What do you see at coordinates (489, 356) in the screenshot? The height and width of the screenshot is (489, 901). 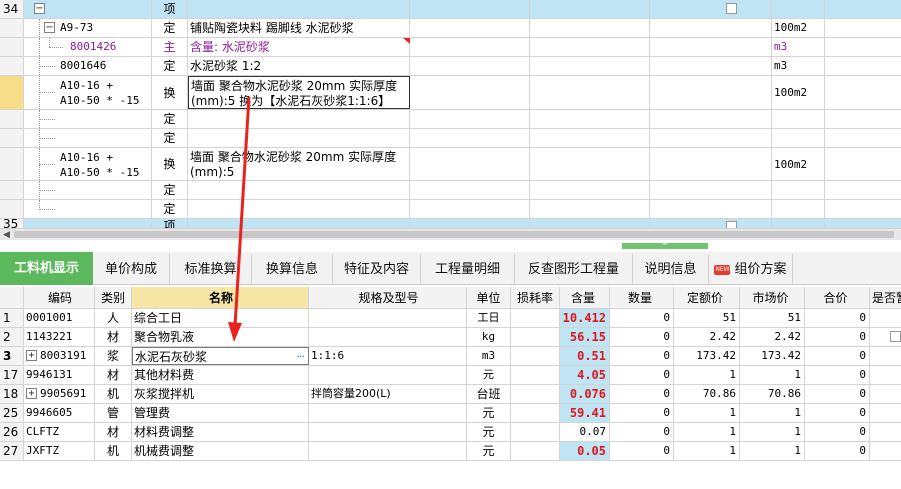 I see `resource-unit: m3` at bounding box center [489, 356].